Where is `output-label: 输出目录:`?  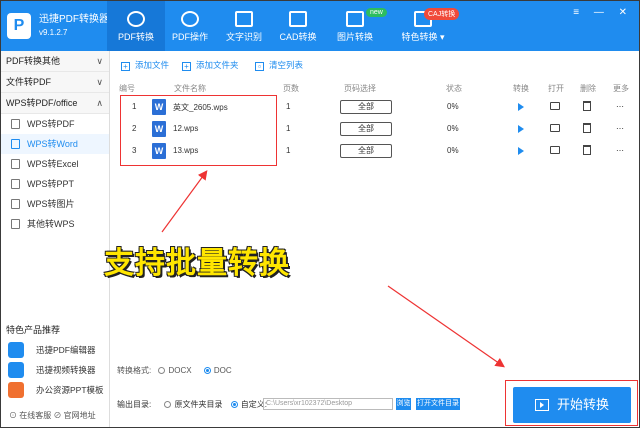
output-label: 输出目录: is located at coordinates (134, 404).